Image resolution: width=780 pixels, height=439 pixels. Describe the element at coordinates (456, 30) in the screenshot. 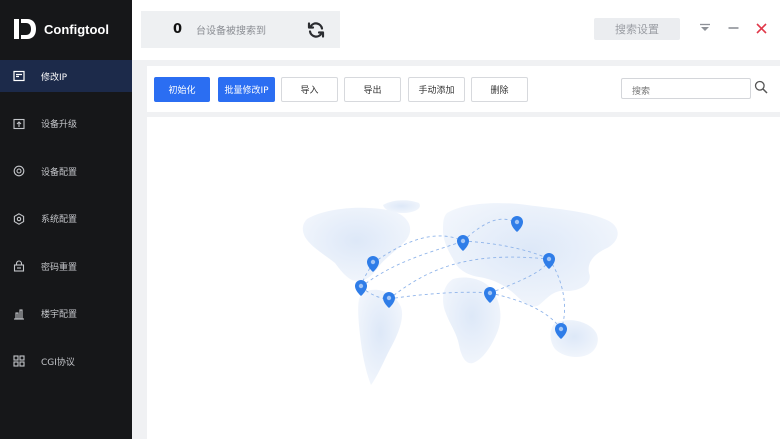

I see `top-bar: 0 台设备被搜索到 搜索设置` at that location.